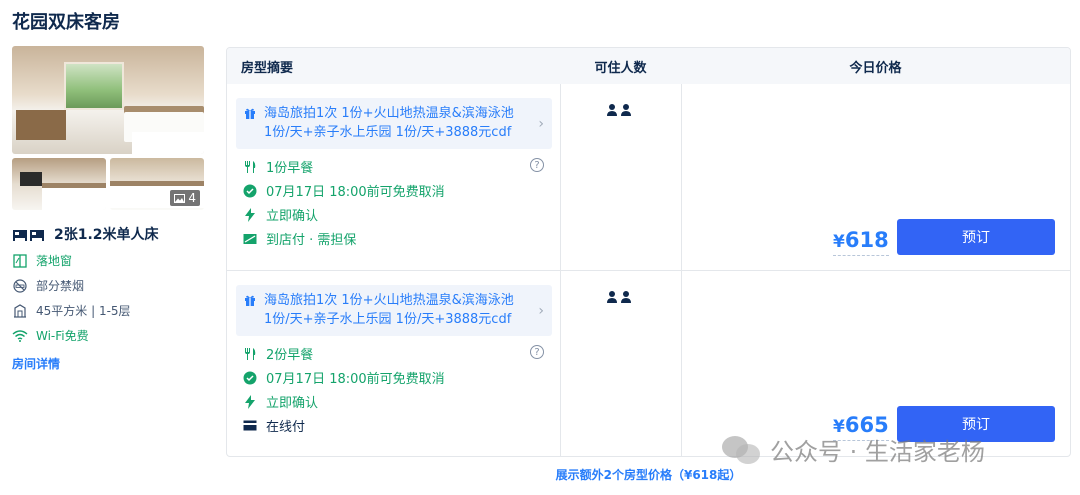 This screenshot has height=495, width=1080. What do you see at coordinates (20, 261) in the screenshot?
I see `window-icon` at bounding box center [20, 261].